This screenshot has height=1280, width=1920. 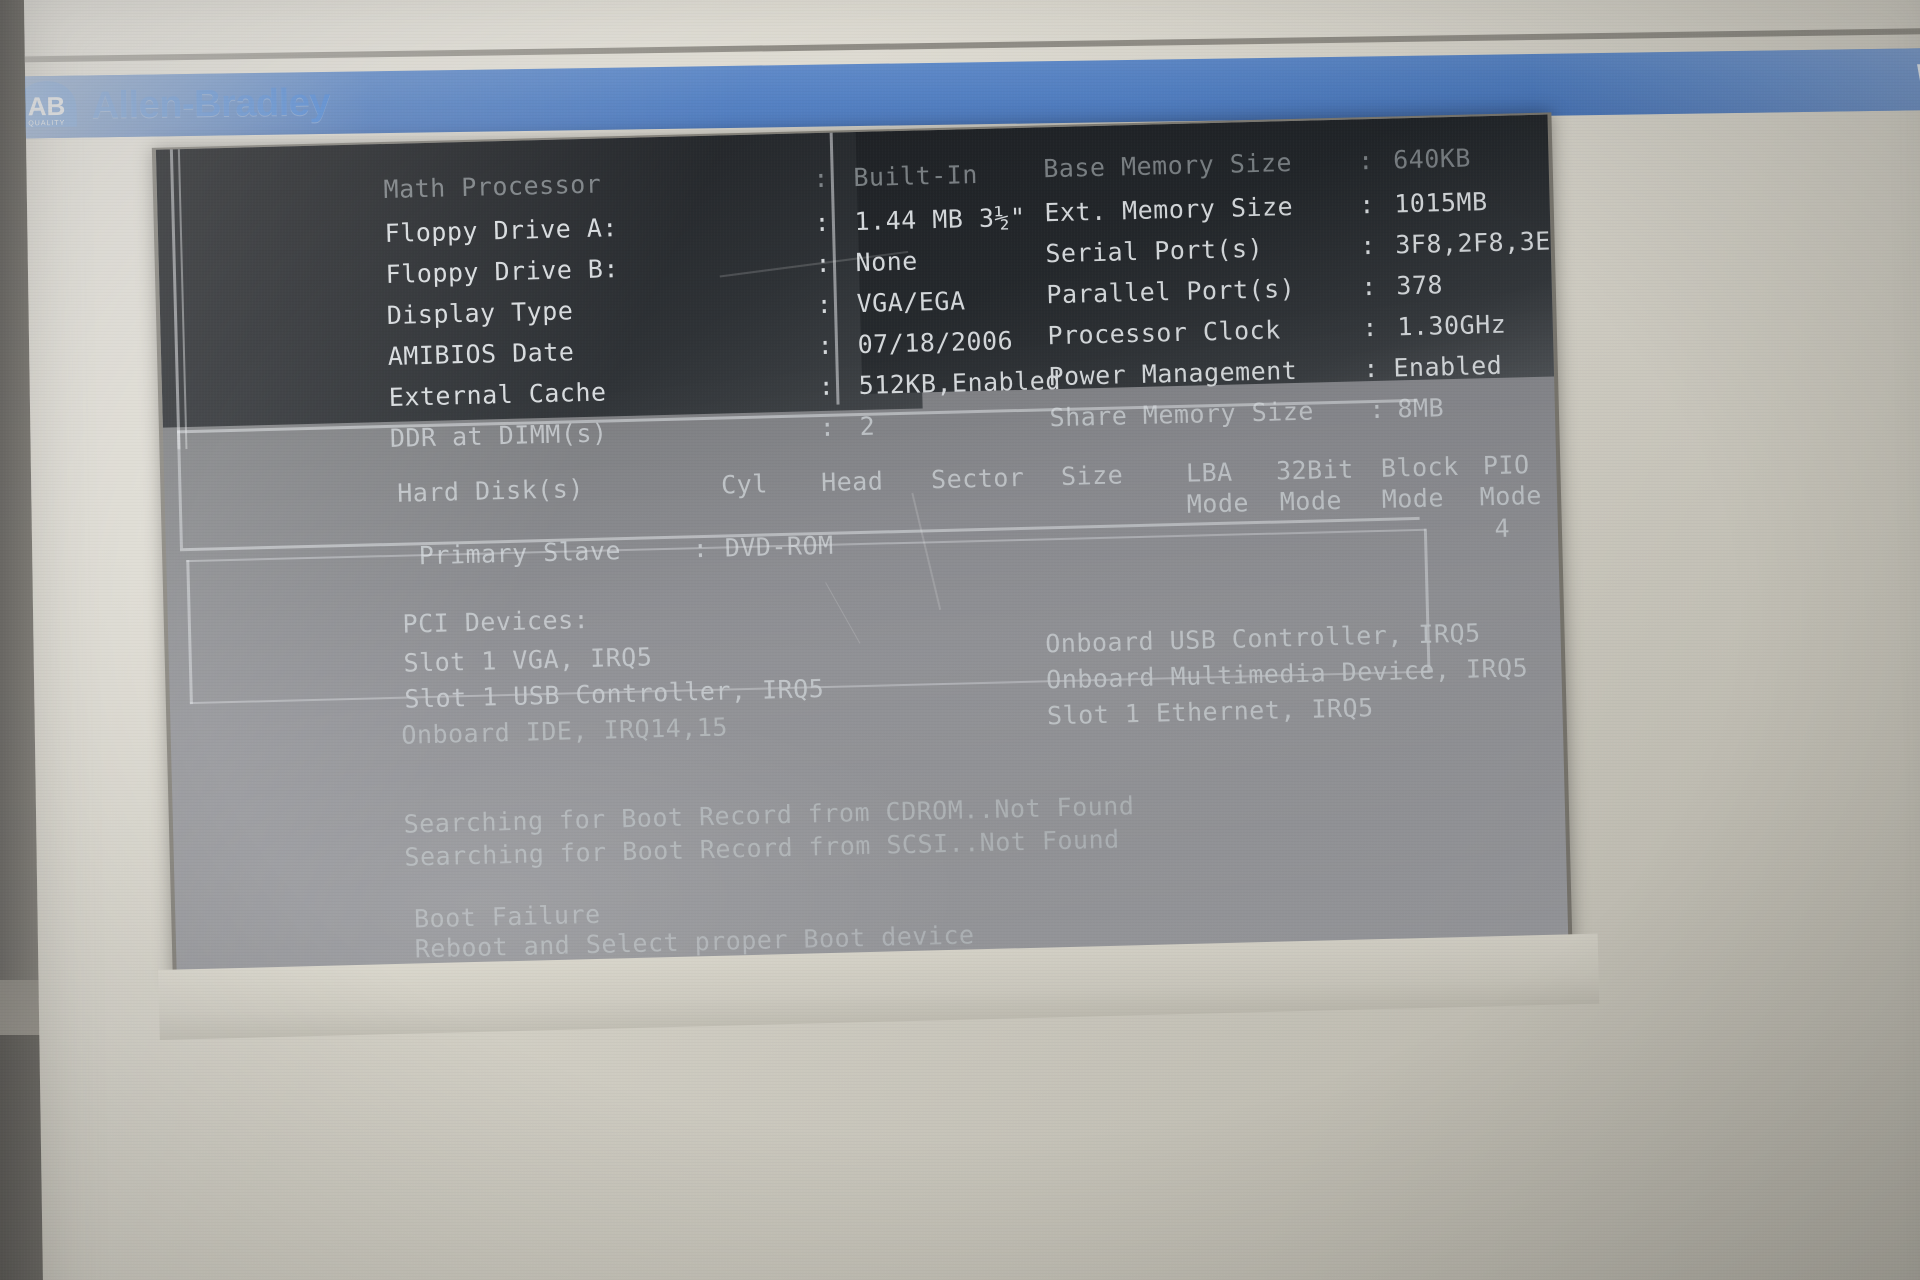 What do you see at coordinates (189, 632) in the screenshot?
I see `pci-box-left-border` at bounding box center [189, 632].